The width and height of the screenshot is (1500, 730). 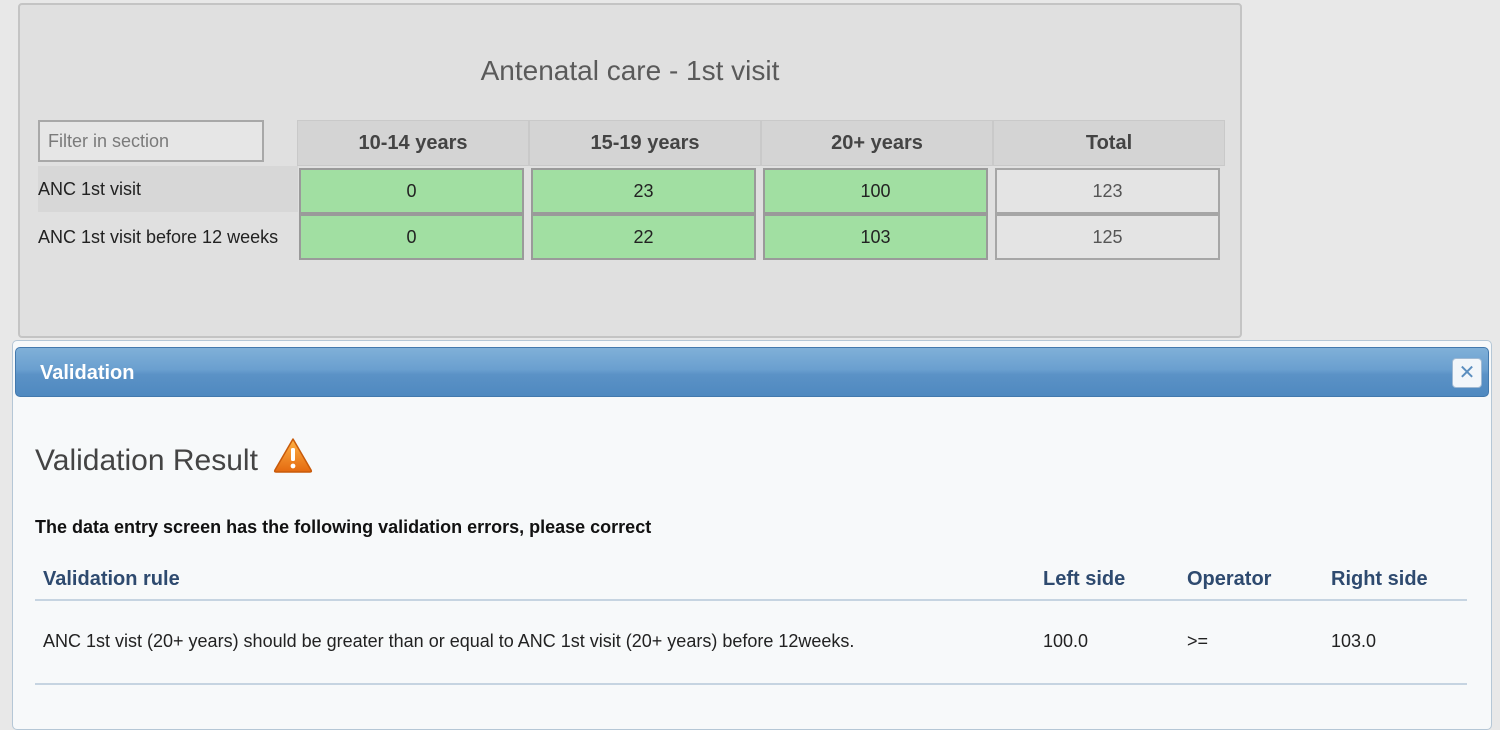 I want to click on header-operator: Operator, so click(x=1229, y=578).